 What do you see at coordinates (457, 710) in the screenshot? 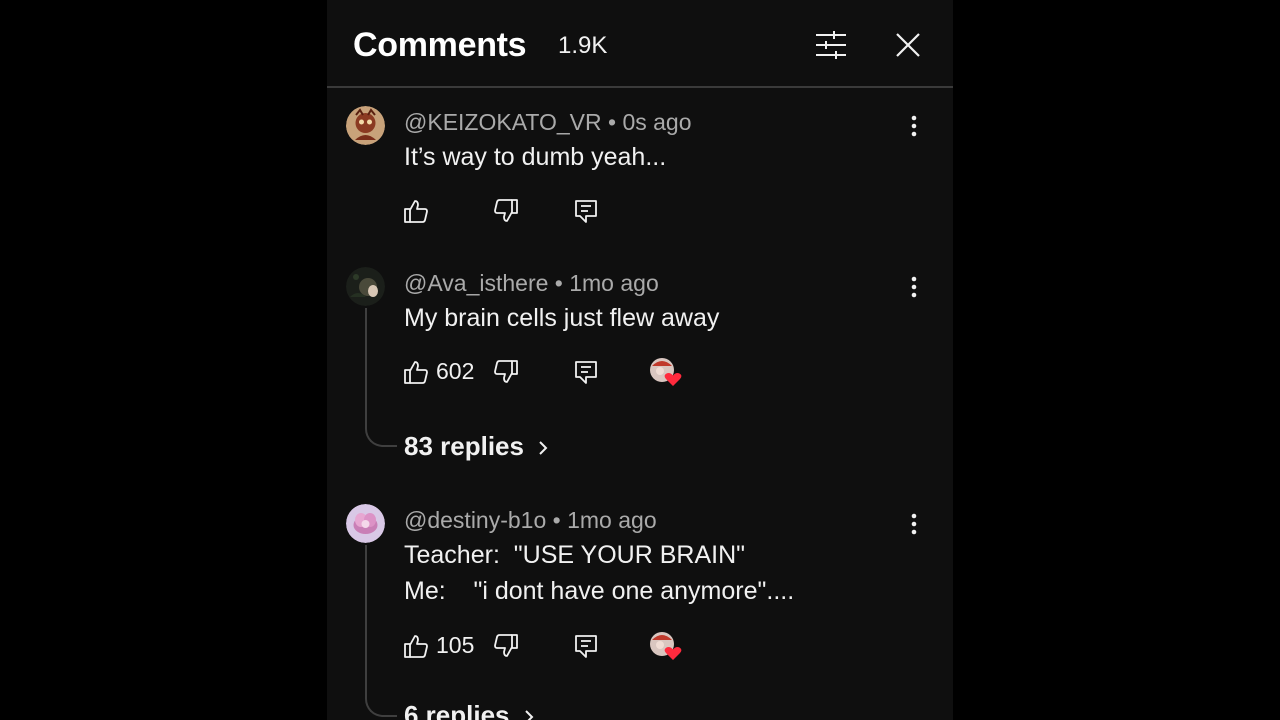
I see `replies-count: 6 replies` at bounding box center [457, 710].